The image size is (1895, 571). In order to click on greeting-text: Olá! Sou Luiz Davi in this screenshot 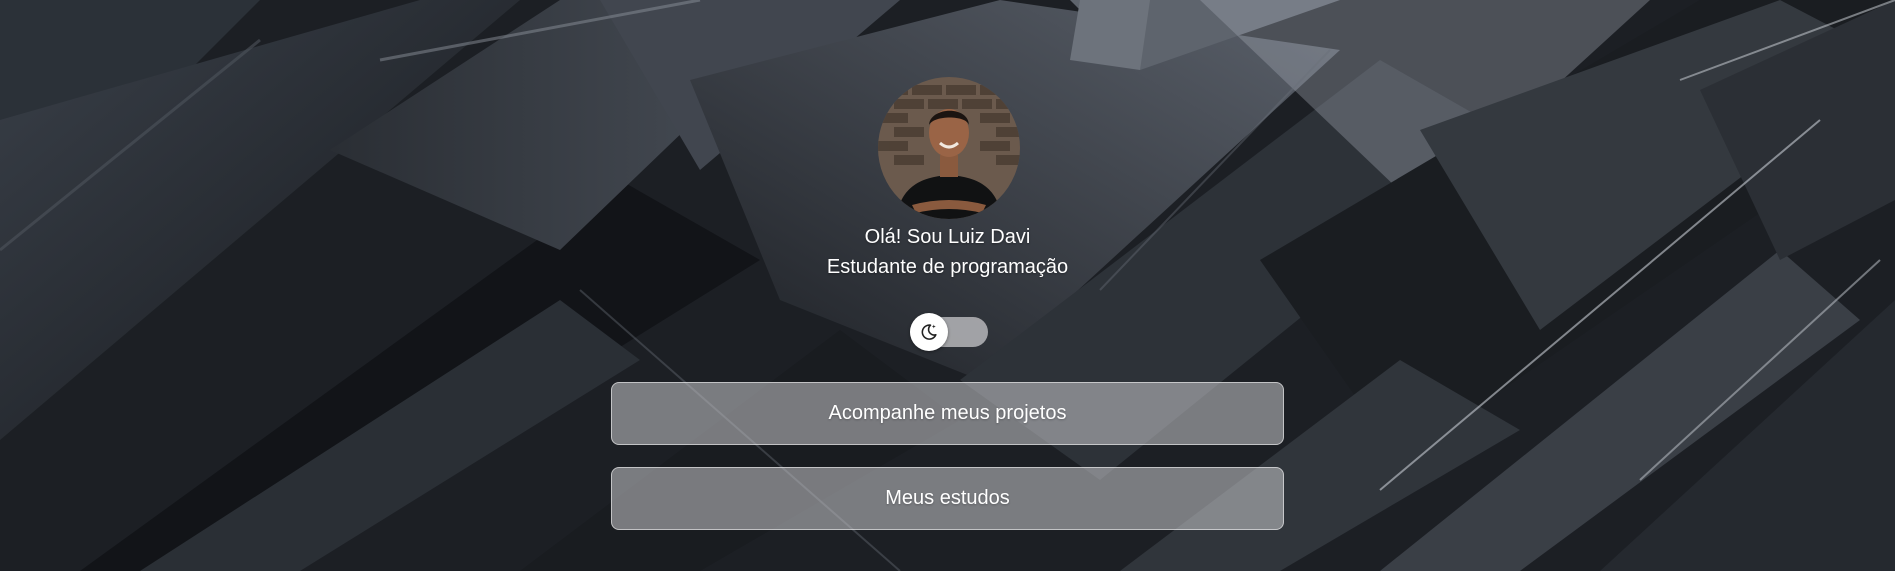, I will do `click(947, 237)`.